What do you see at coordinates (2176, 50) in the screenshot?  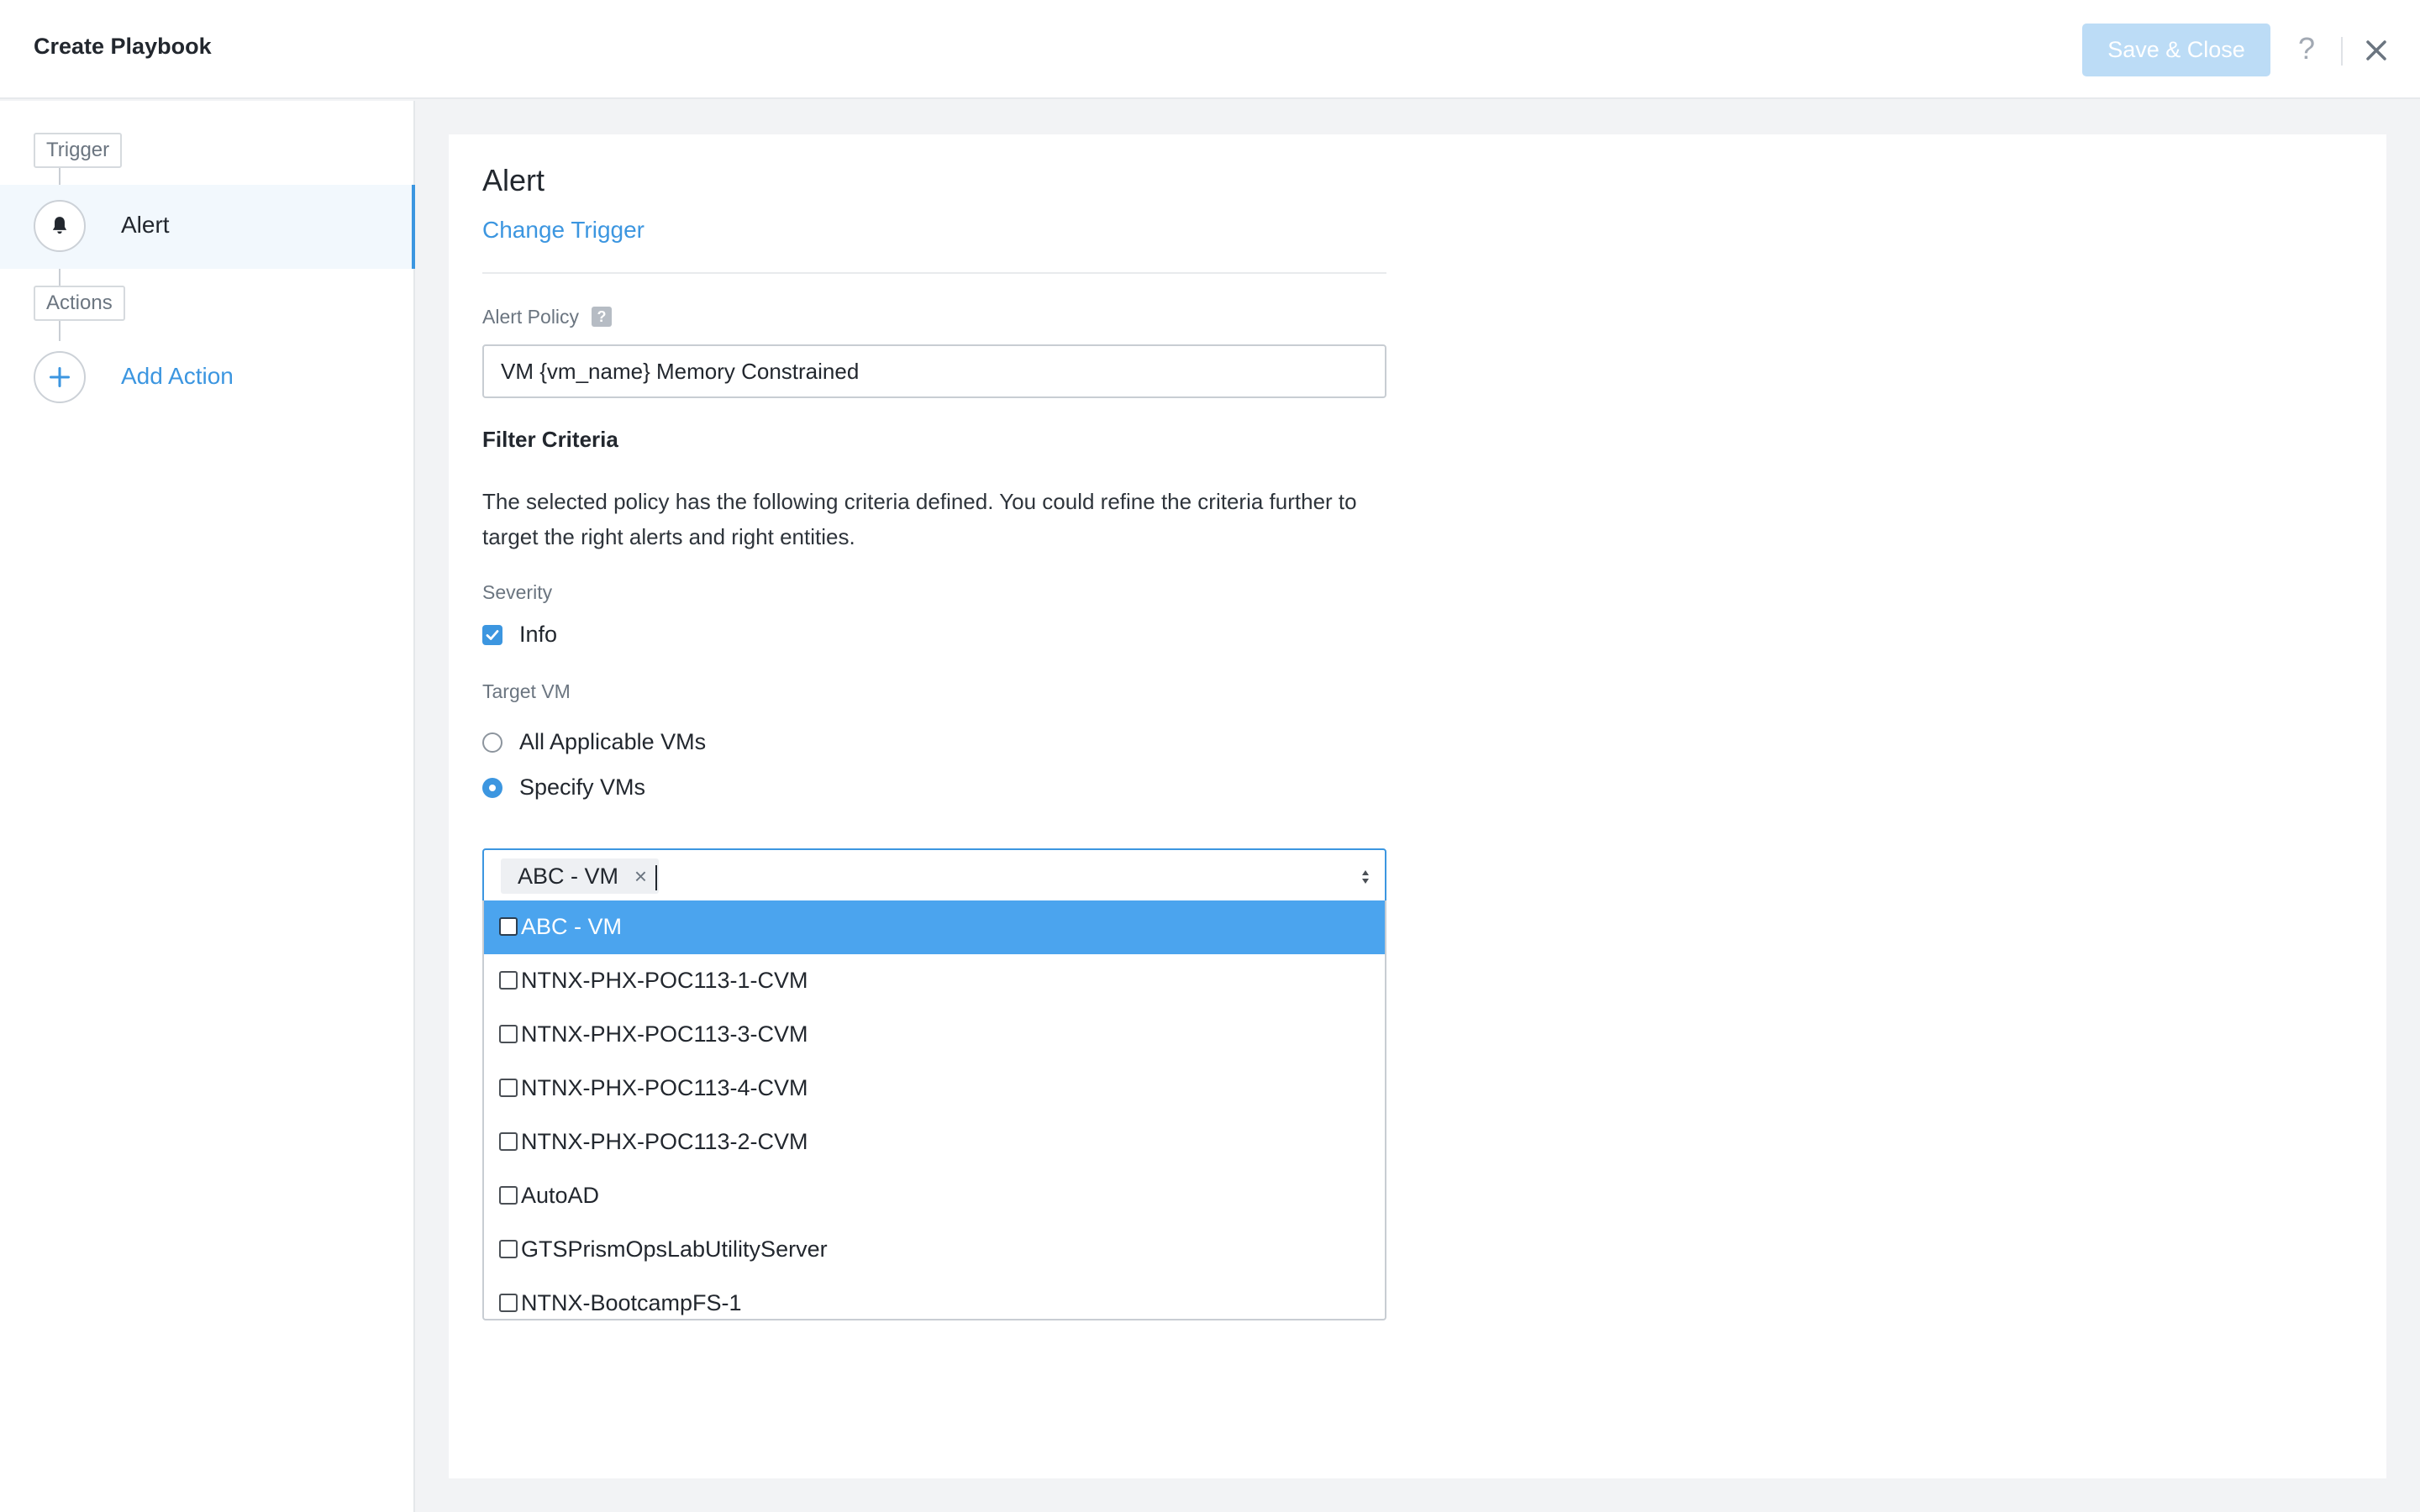 I see `save-close-button: Save & Close` at bounding box center [2176, 50].